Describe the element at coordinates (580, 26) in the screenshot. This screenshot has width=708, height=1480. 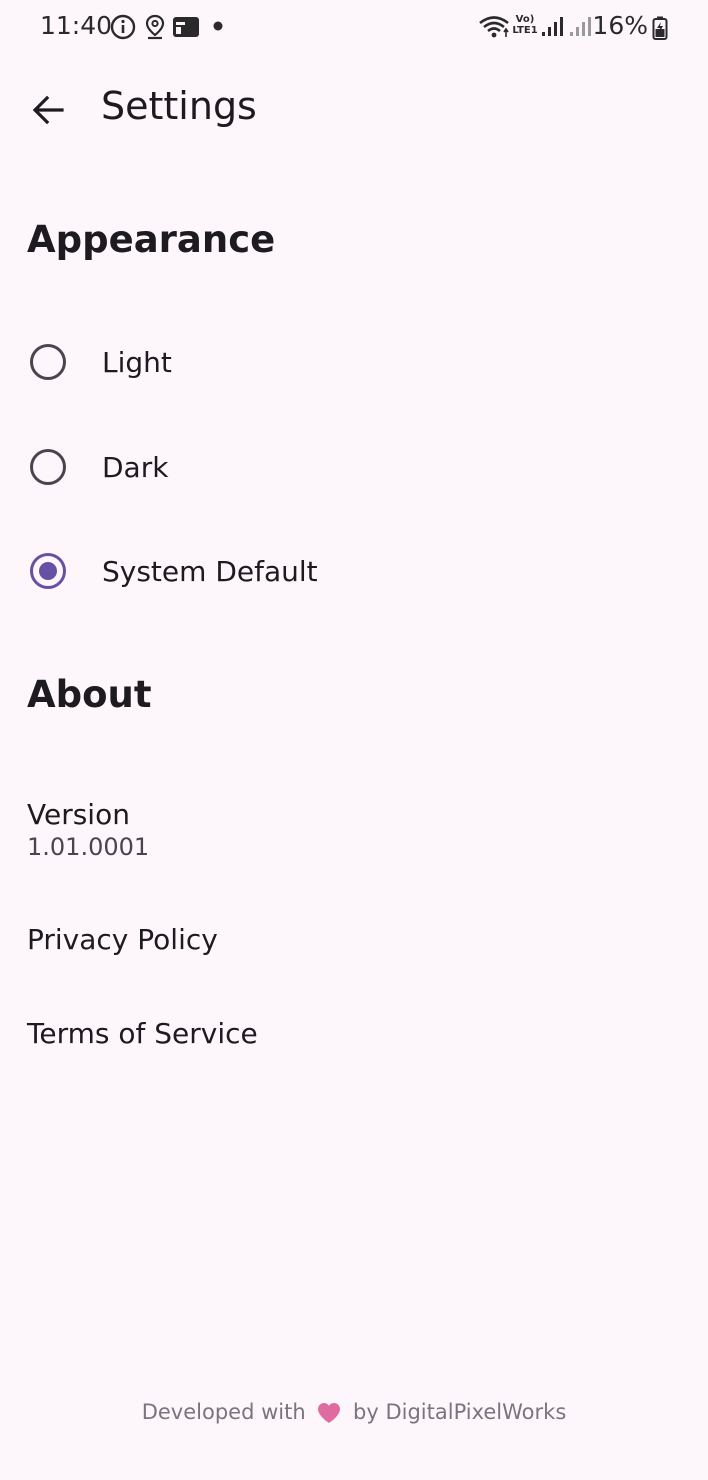
I see `signal-2-icon` at that location.